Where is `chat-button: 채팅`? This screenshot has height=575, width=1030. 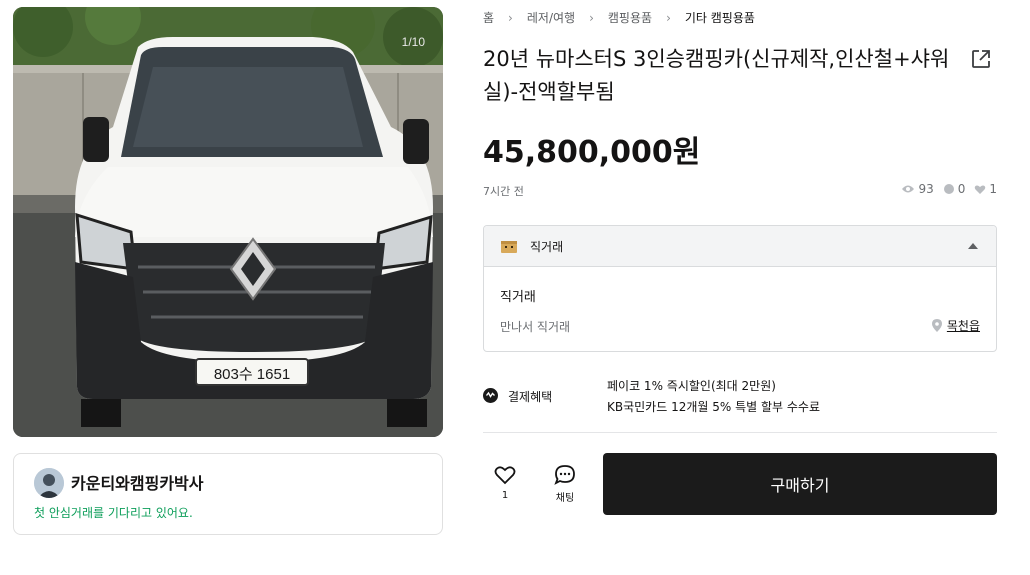
chat-button: 채팅 is located at coordinates (565, 485).